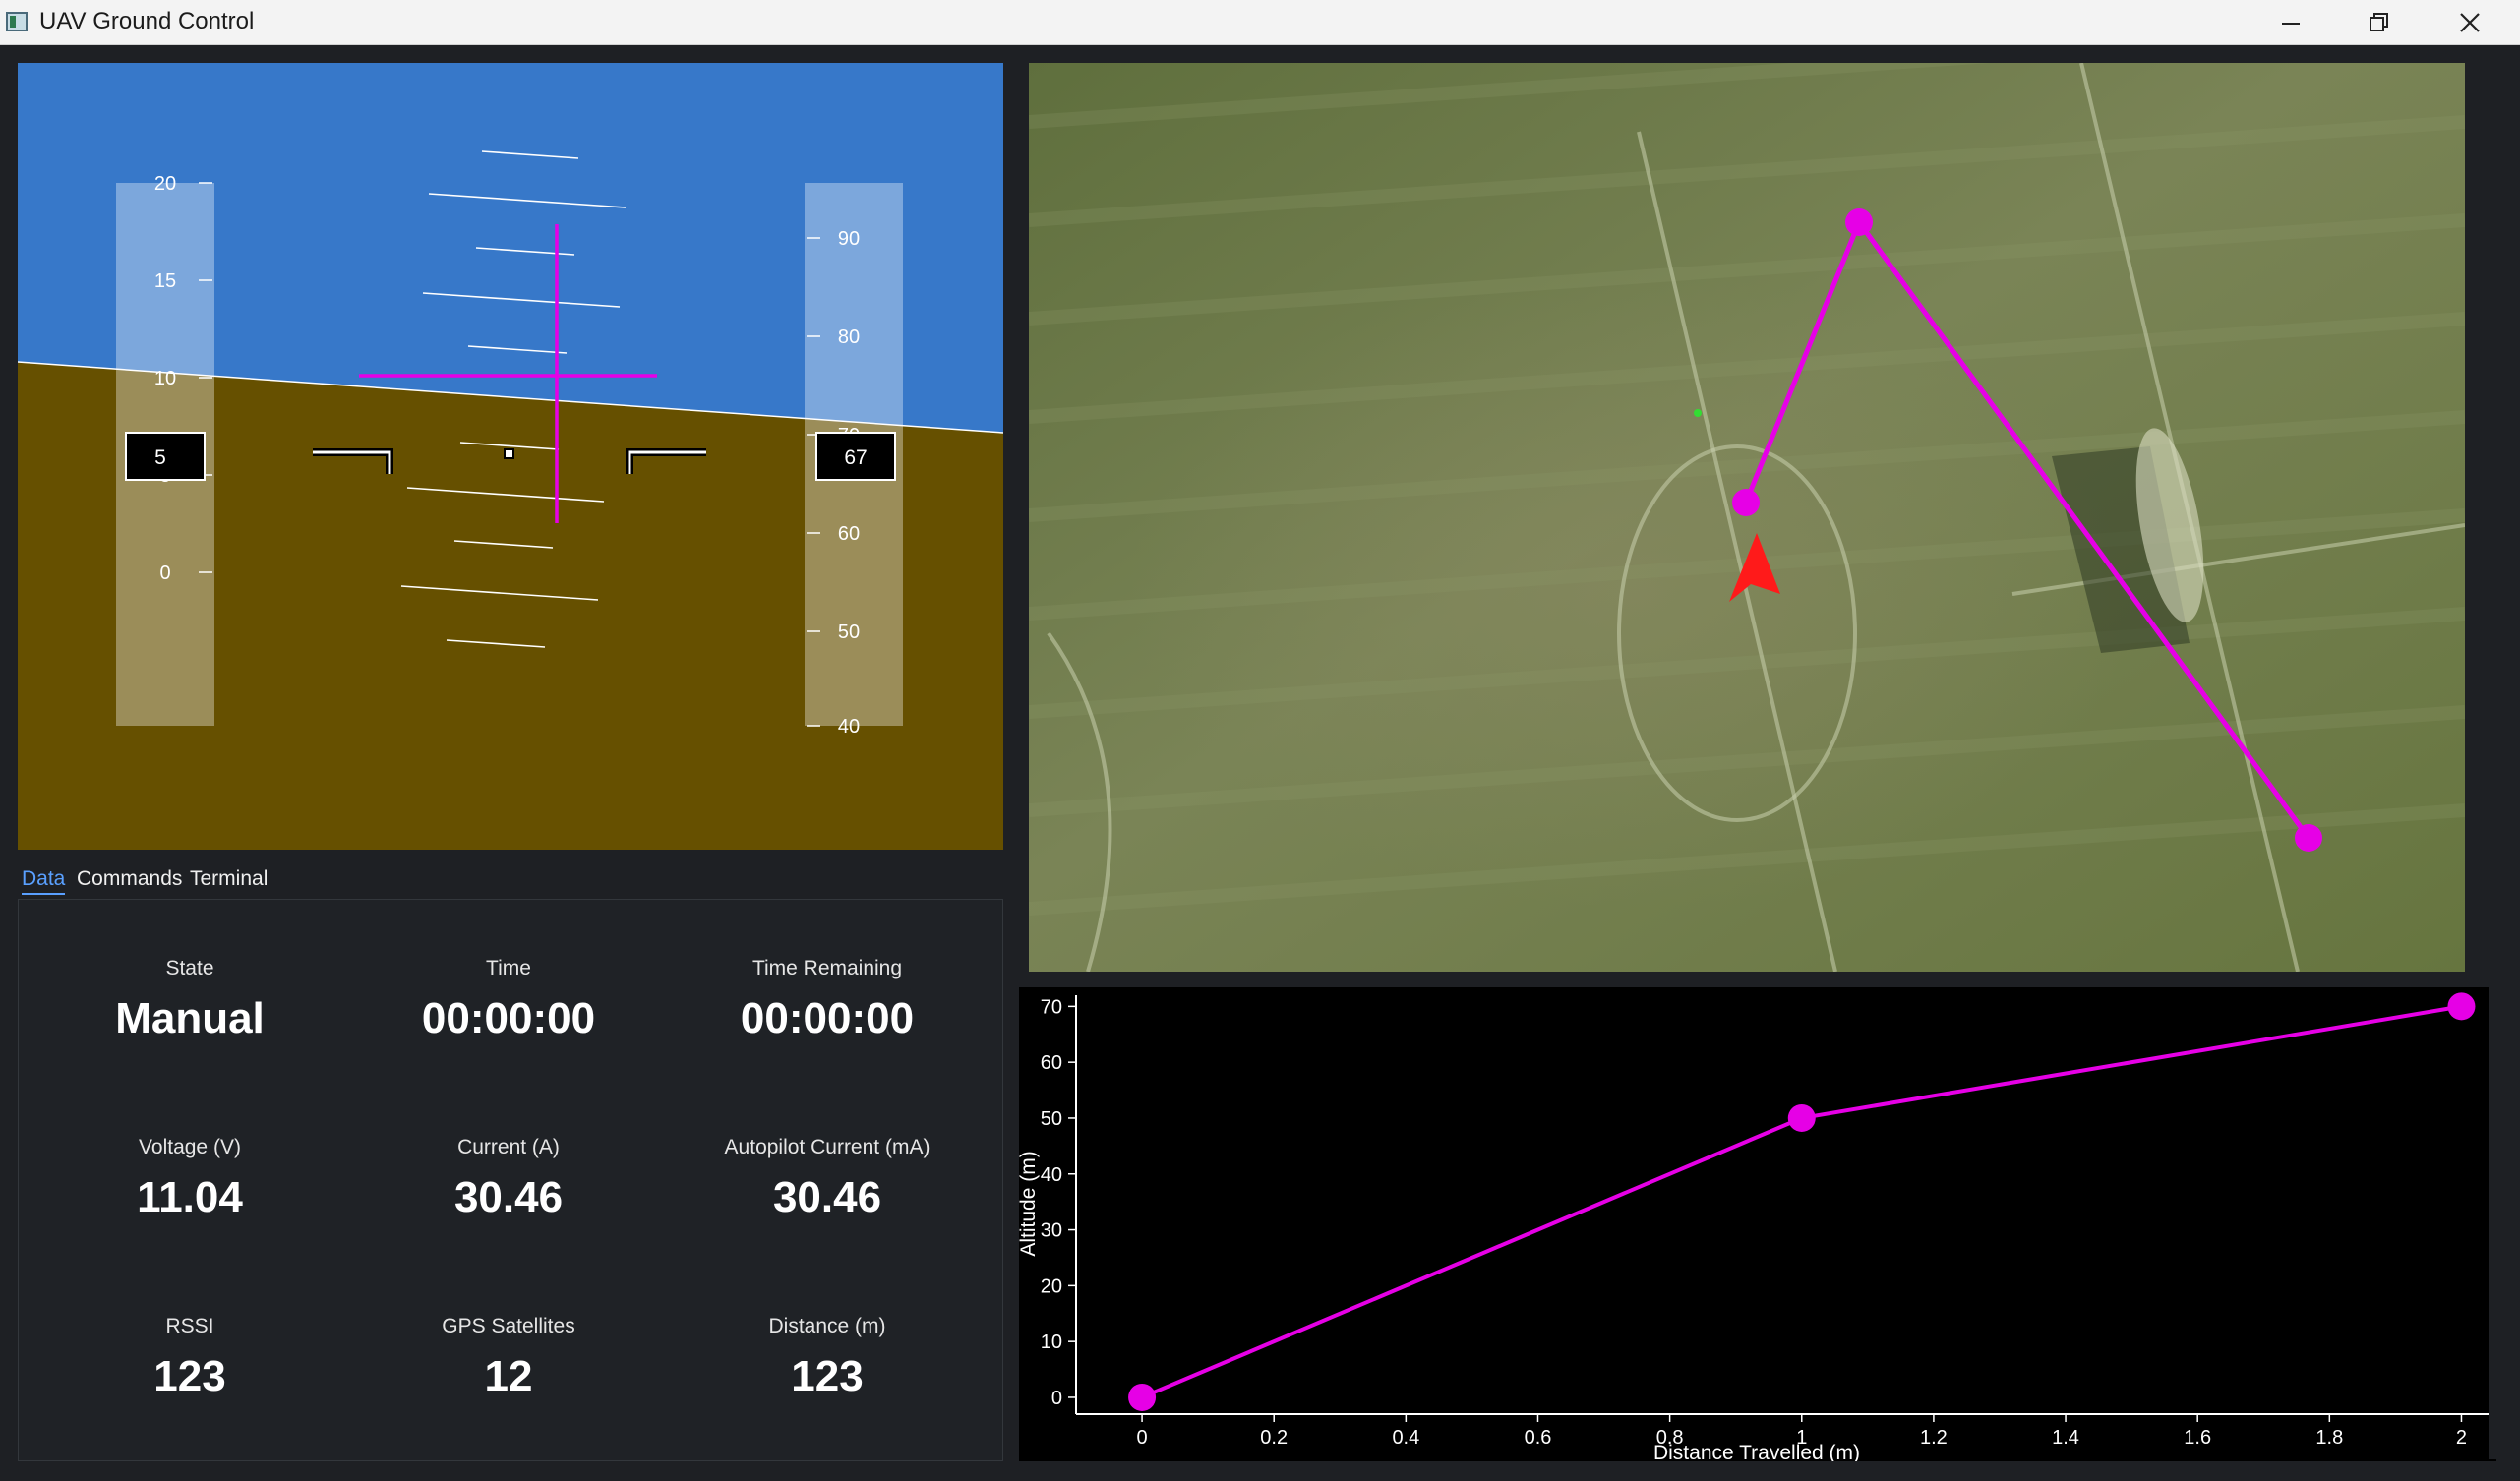 This screenshot has width=2520, height=1481. Describe the element at coordinates (1051, 1175) in the screenshot. I see `y-tick-label: 40` at that location.